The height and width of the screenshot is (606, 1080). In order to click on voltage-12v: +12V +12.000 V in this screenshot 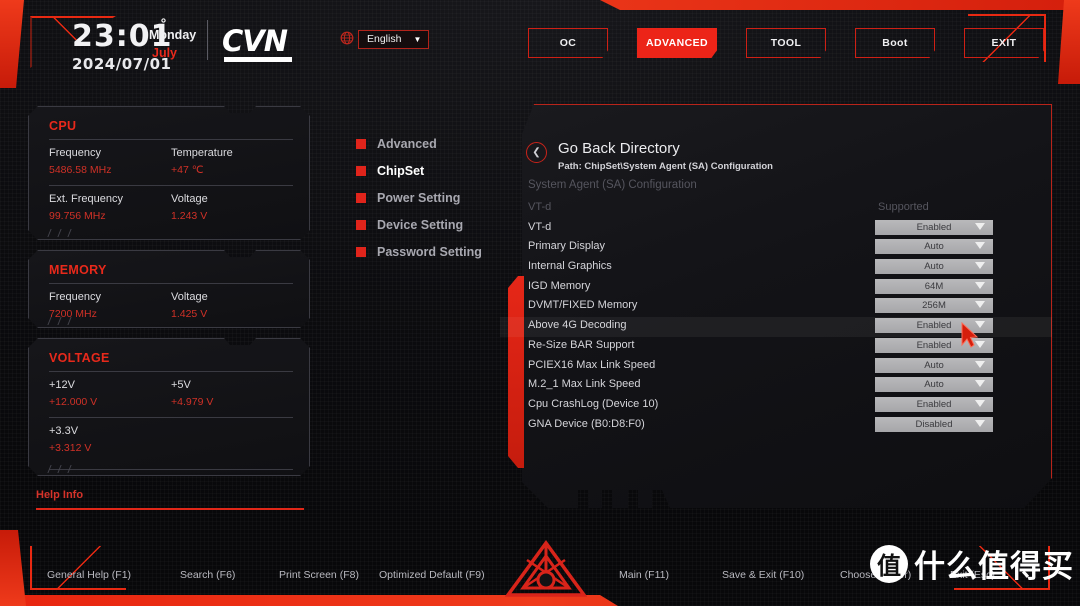, I will do `click(110, 394)`.